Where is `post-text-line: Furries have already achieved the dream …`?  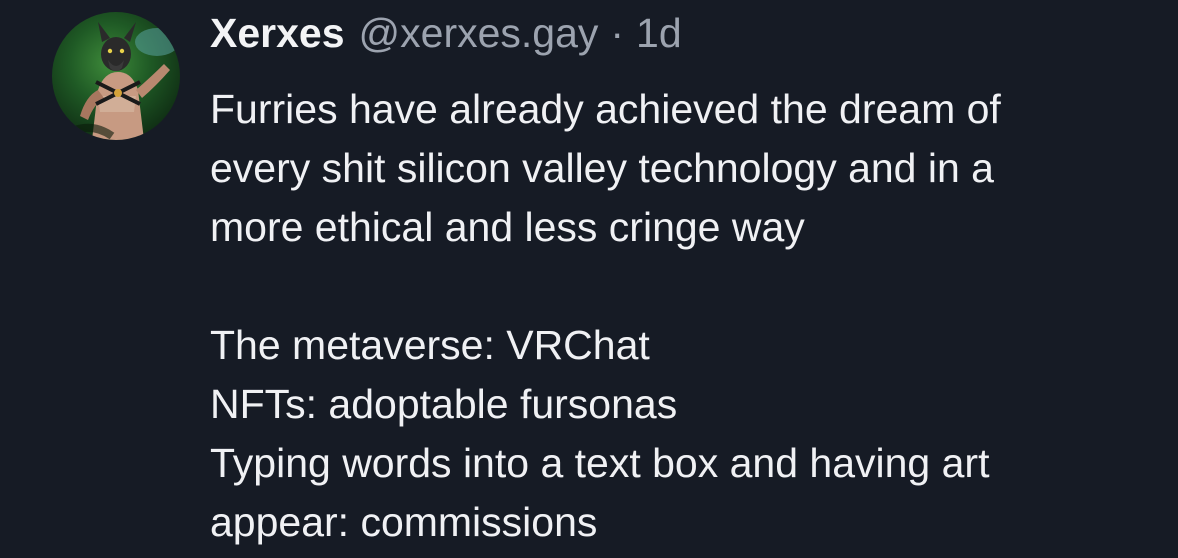 post-text-line: Furries have already achieved the dream … is located at coordinates (605, 109).